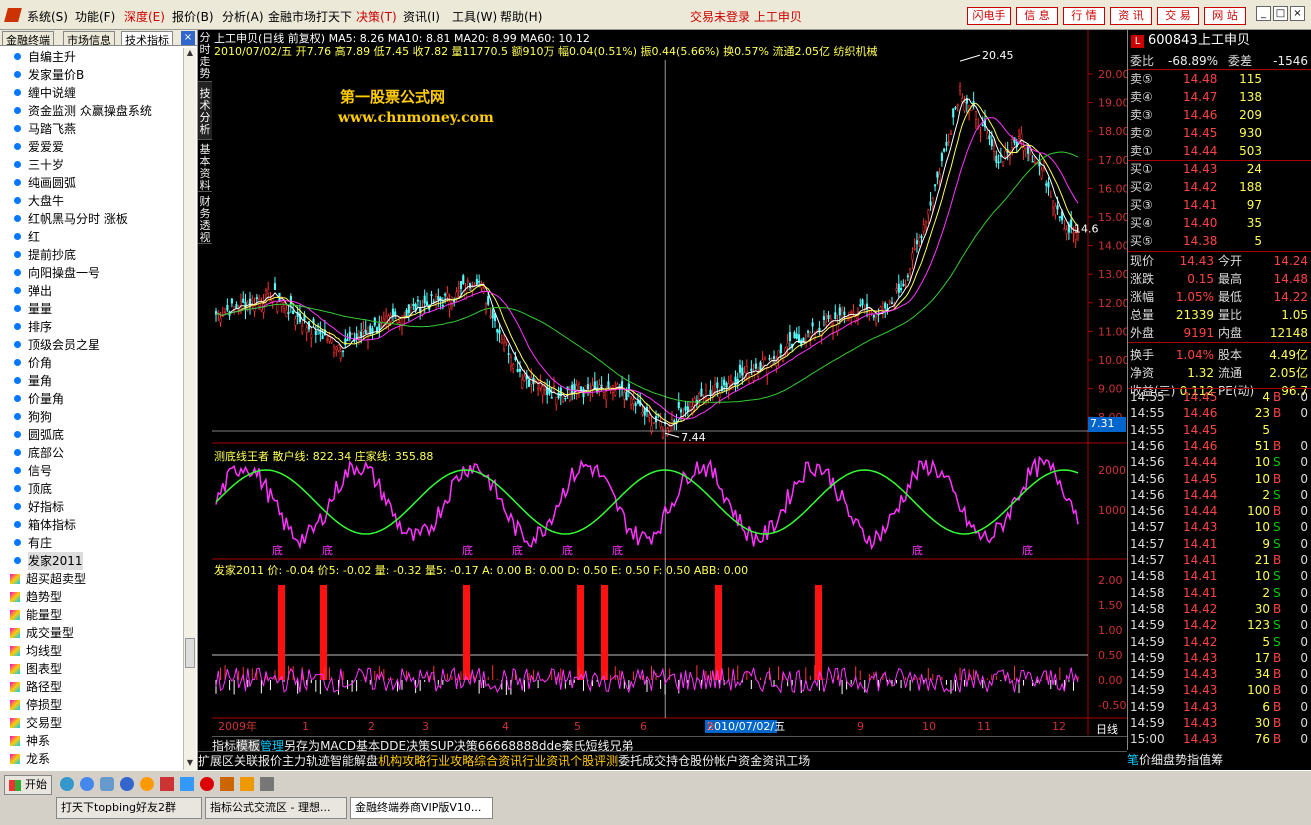 The width and height of the screenshot is (1311, 825). Describe the element at coordinates (33, 291) in the screenshot. I see `tree-item: 弹出` at that location.